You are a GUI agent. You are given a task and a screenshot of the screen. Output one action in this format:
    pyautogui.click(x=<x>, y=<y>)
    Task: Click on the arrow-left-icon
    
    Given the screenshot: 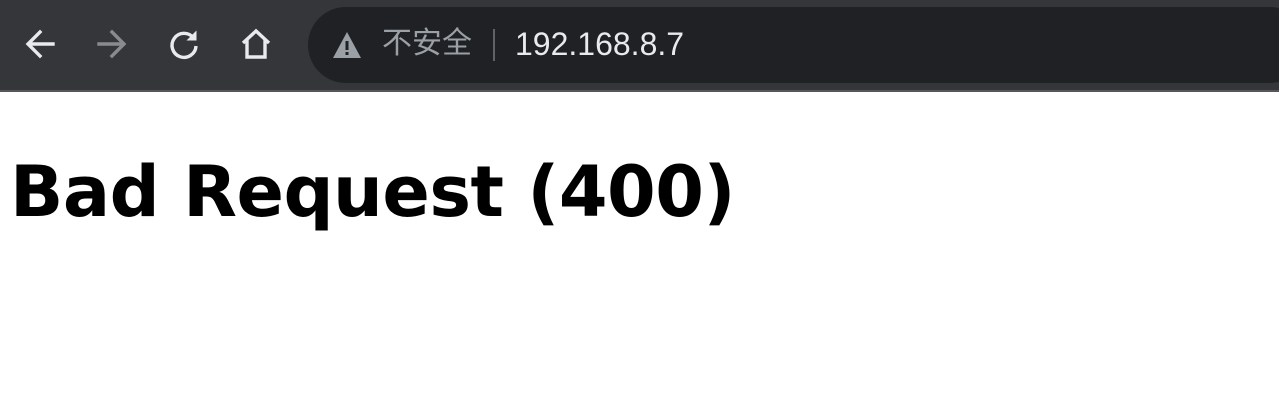 What is the action you would take?
    pyautogui.click(x=40, y=44)
    